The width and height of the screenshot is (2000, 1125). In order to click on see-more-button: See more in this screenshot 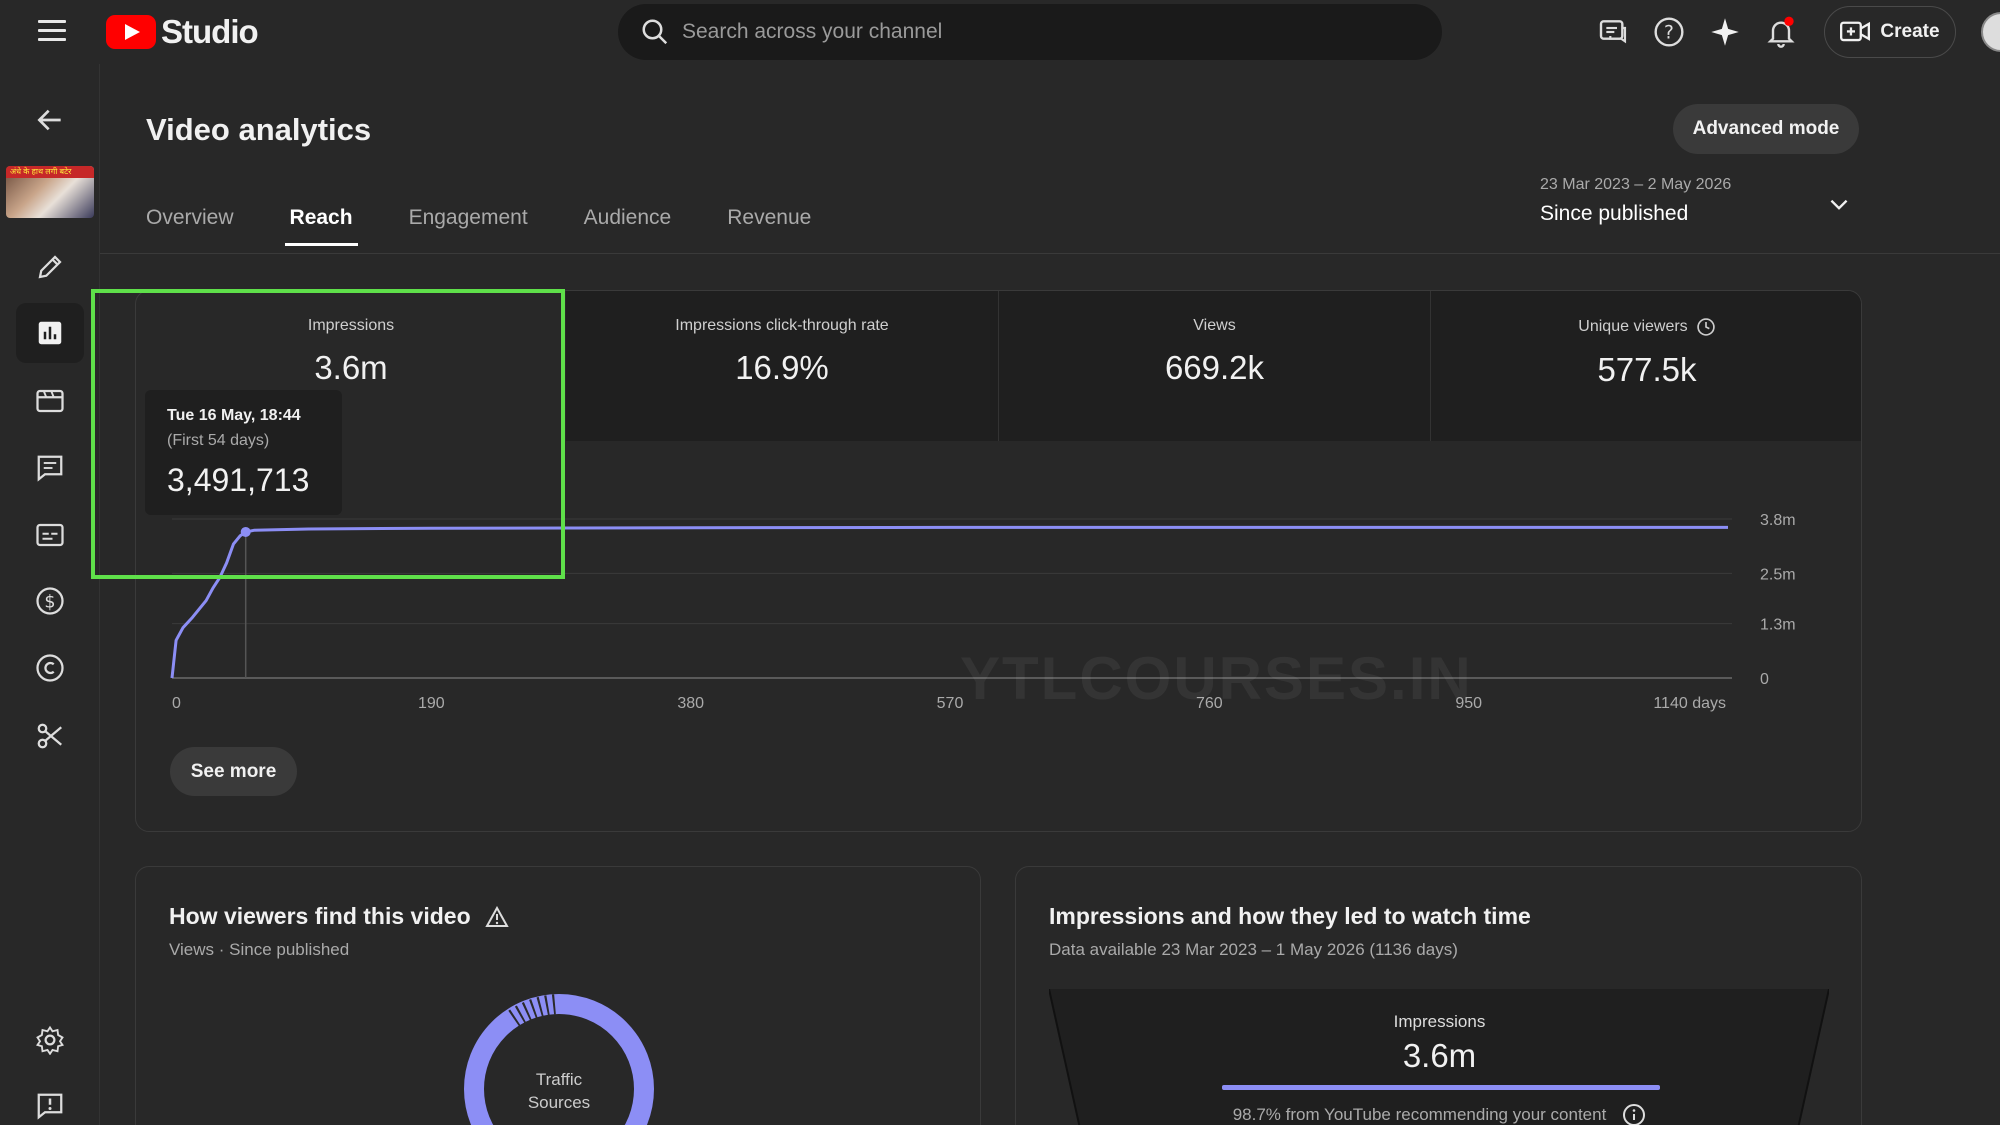, I will do `click(233, 771)`.